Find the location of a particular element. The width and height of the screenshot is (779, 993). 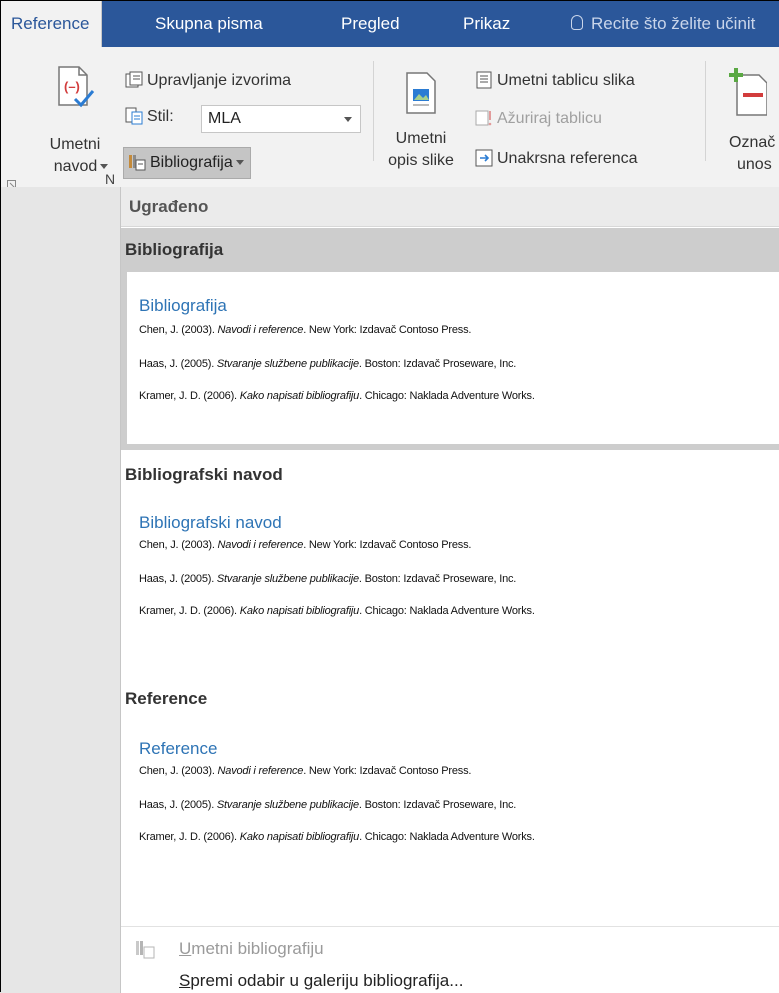

preview-title: Reference is located at coordinates (178, 748).